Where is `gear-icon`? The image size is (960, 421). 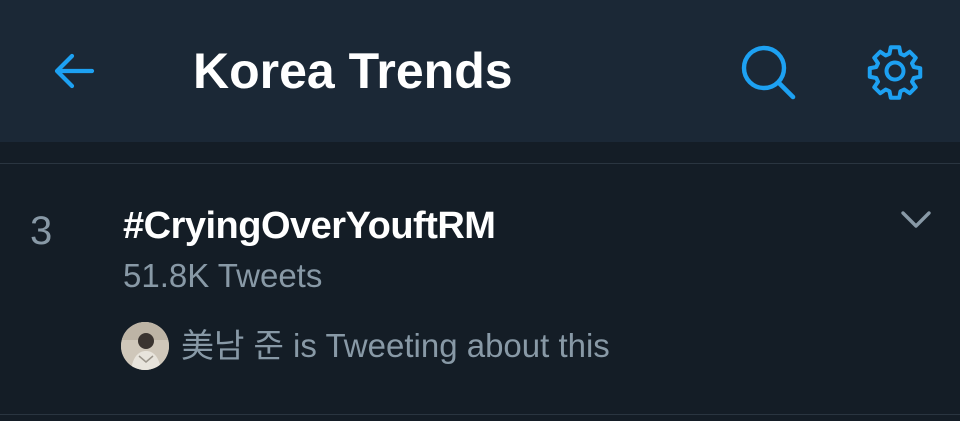
gear-icon is located at coordinates (895, 72).